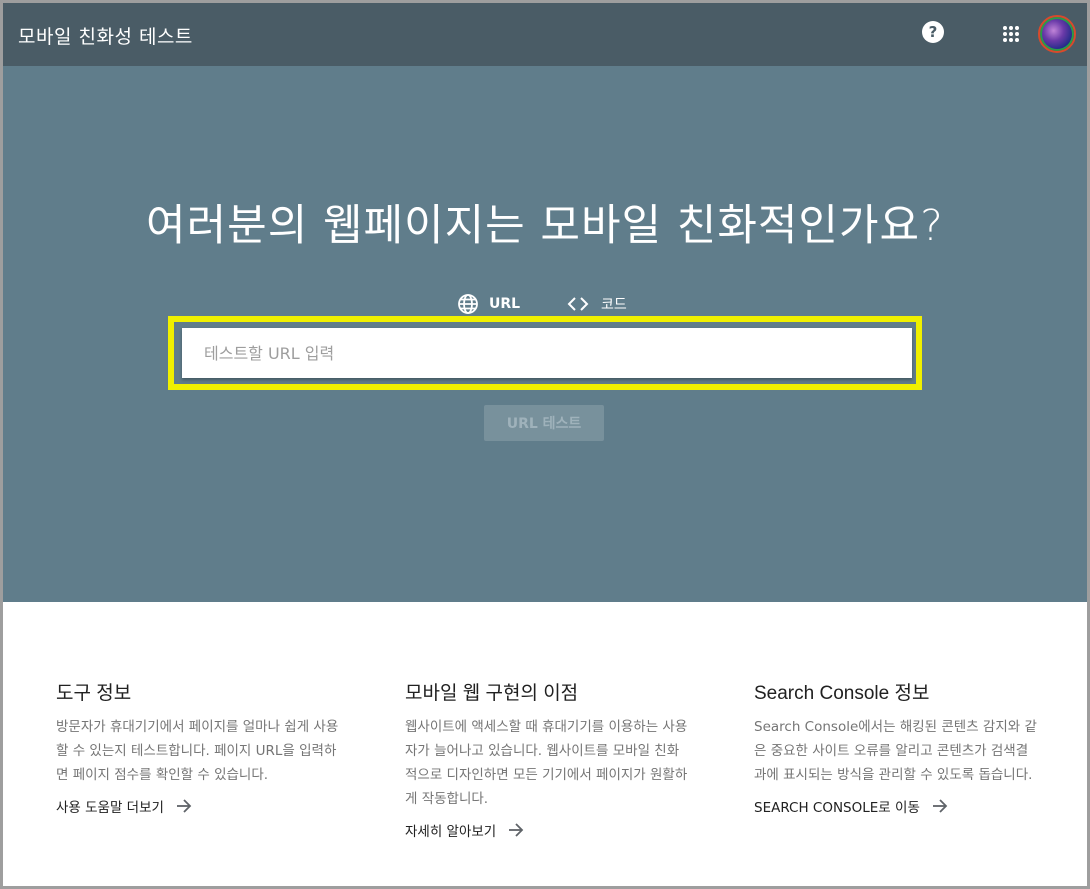  I want to click on go-to-search-console-link: SEARCH CONSOLE로 이동, so click(899, 806).